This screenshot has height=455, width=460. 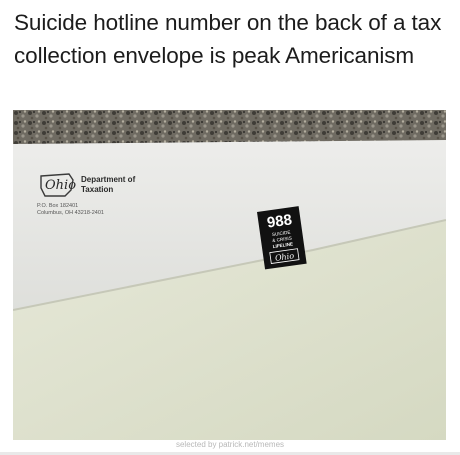 What do you see at coordinates (279, 221) in the screenshot?
I see `badge-number: 988` at bounding box center [279, 221].